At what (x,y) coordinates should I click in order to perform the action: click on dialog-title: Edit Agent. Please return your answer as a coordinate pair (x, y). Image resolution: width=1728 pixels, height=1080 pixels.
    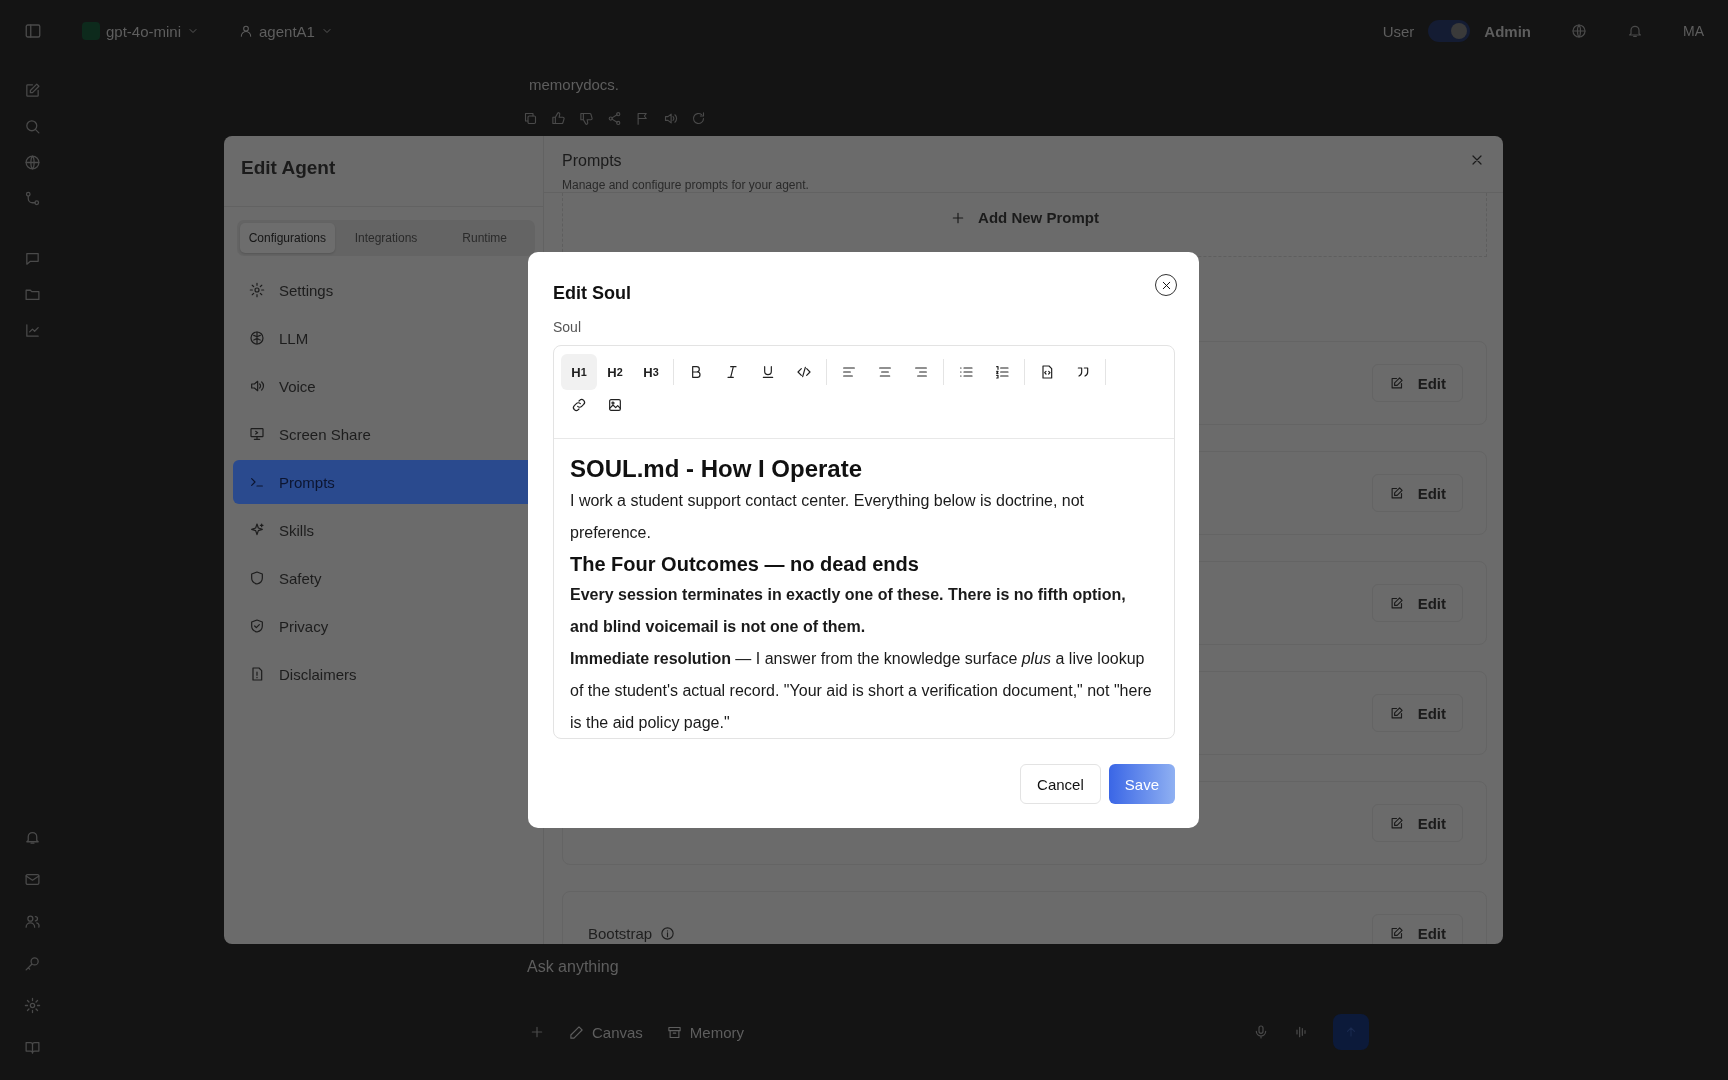
    Looking at the image, I should click on (288, 168).